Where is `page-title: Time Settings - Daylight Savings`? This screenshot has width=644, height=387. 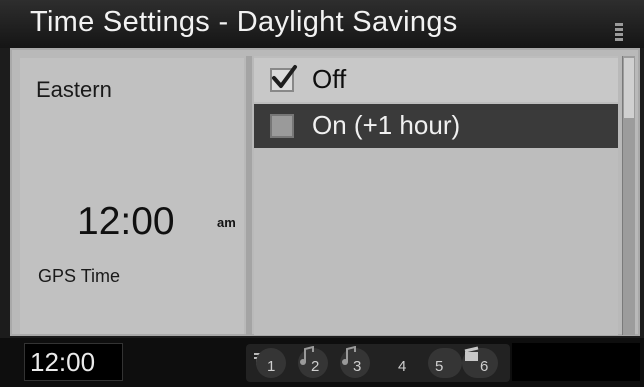 page-title: Time Settings - Daylight Savings is located at coordinates (244, 22).